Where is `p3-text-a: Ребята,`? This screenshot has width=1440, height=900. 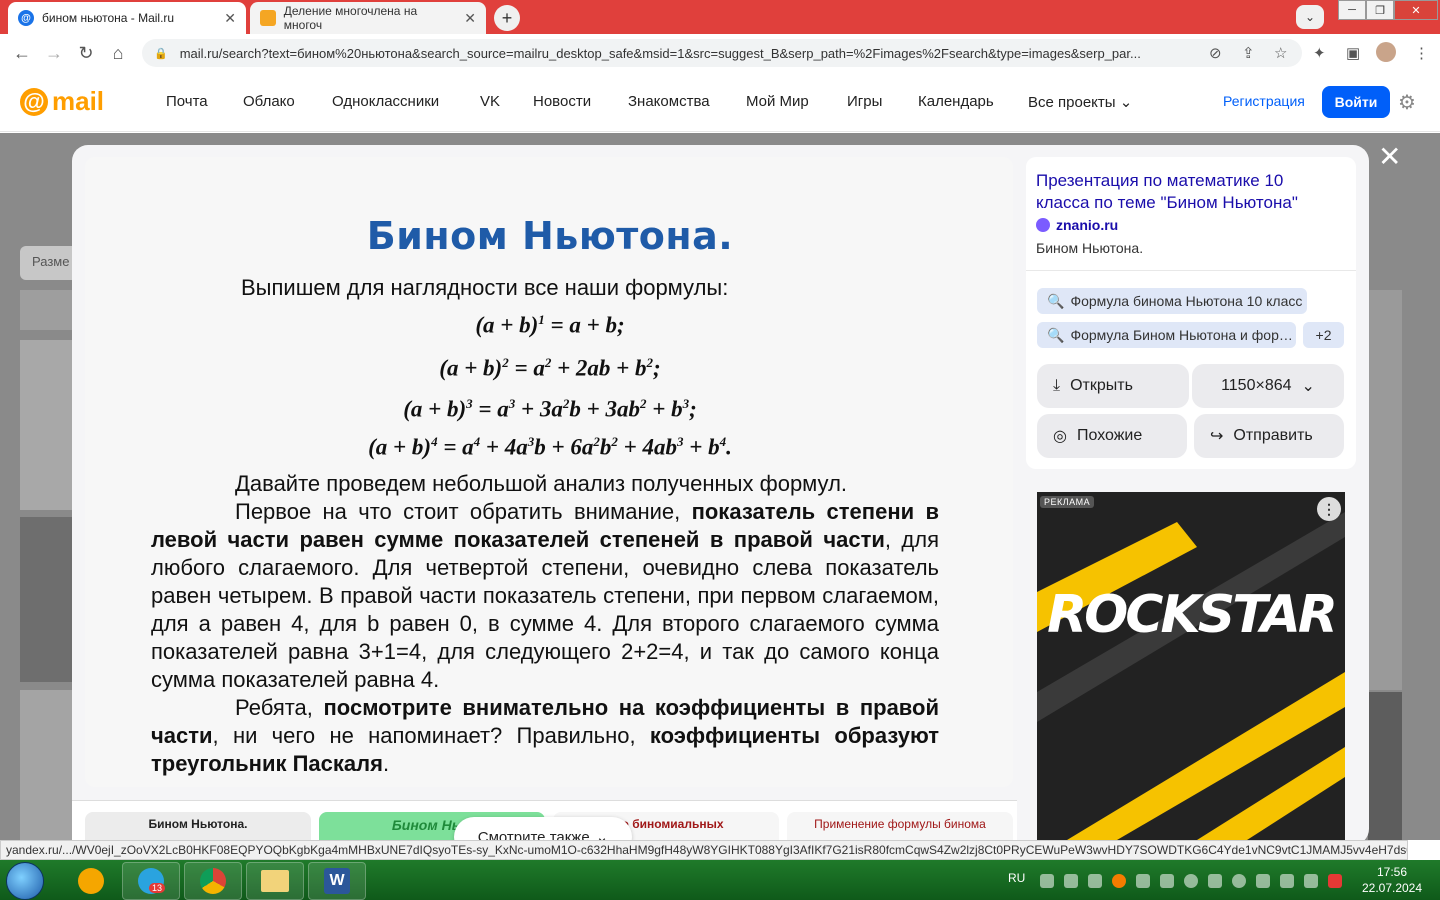
p3-text-a: Ребята, is located at coordinates (279, 707).